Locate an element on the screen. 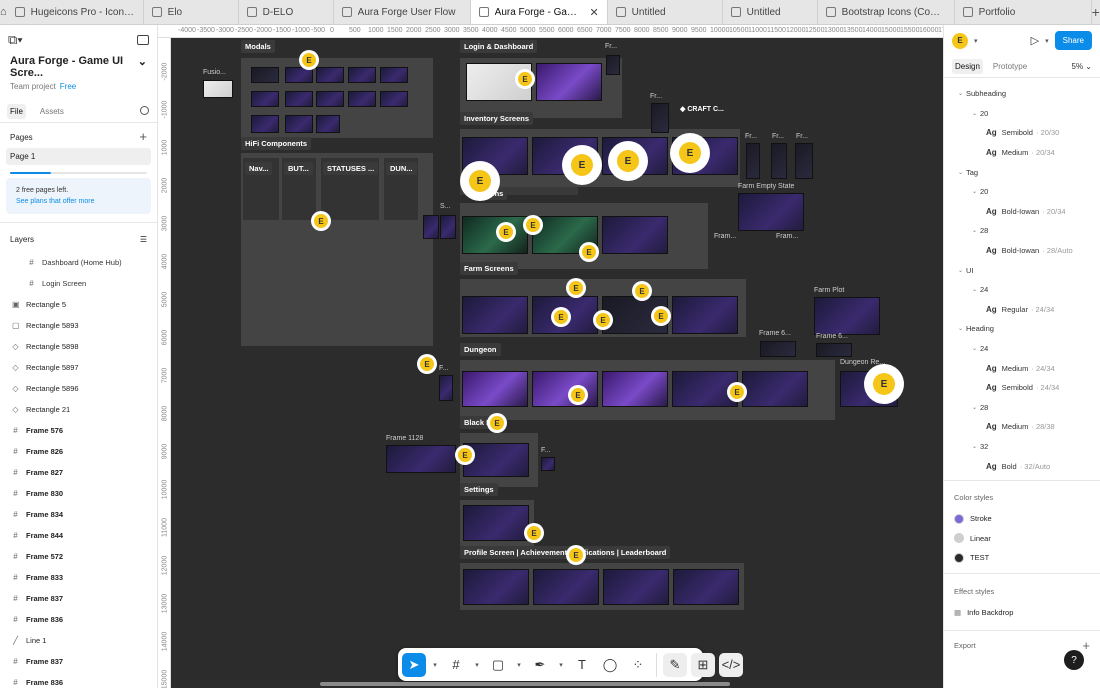 The image size is (1100, 688). text-style-row: ⌄ 32 is located at coordinates (1022, 447).